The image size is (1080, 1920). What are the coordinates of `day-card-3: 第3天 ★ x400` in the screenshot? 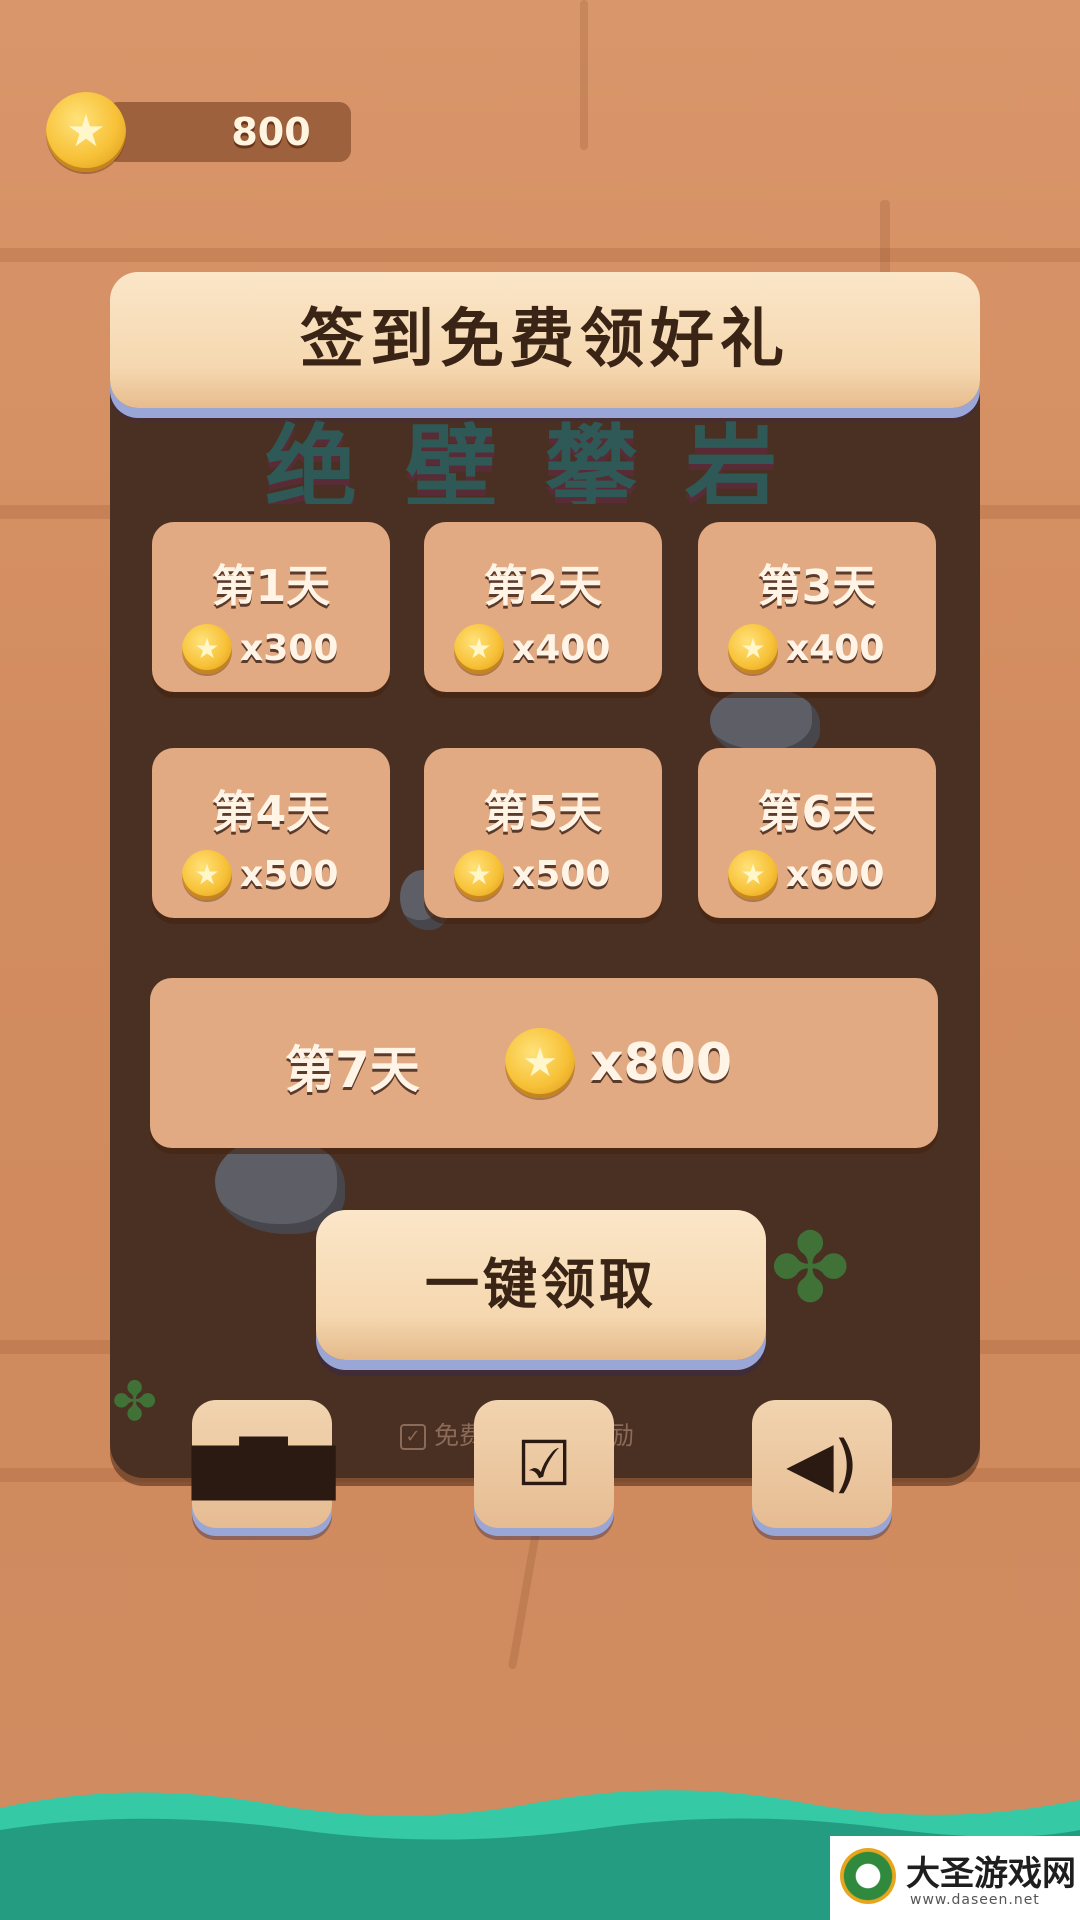 It's located at (817, 607).